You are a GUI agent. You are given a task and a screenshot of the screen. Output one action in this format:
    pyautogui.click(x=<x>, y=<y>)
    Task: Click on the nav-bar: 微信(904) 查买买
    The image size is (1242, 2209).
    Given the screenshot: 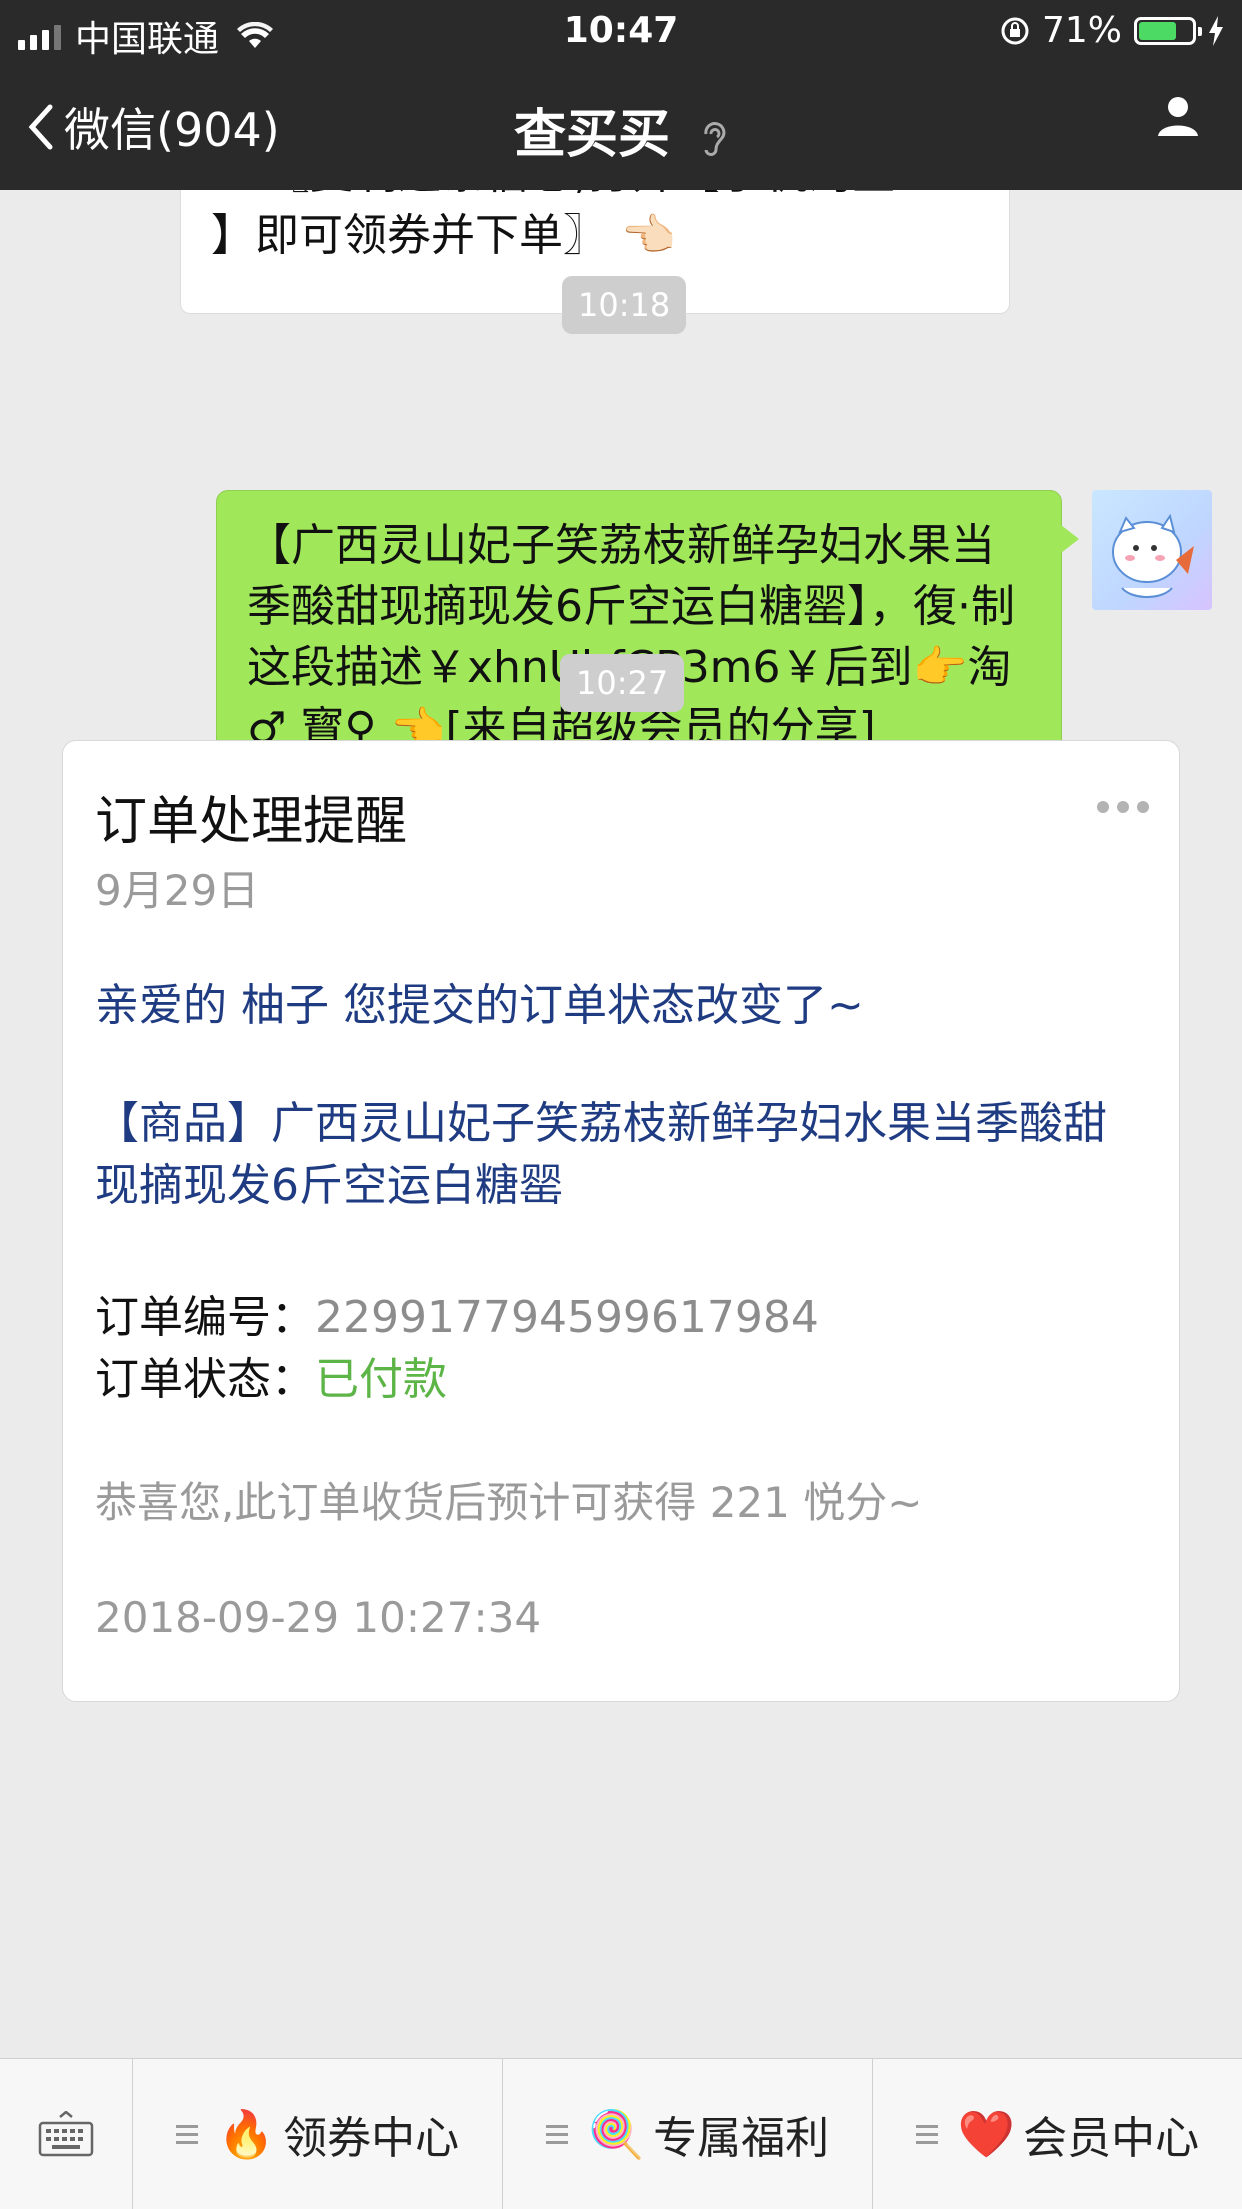 What is the action you would take?
    pyautogui.click(x=621, y=126)
    